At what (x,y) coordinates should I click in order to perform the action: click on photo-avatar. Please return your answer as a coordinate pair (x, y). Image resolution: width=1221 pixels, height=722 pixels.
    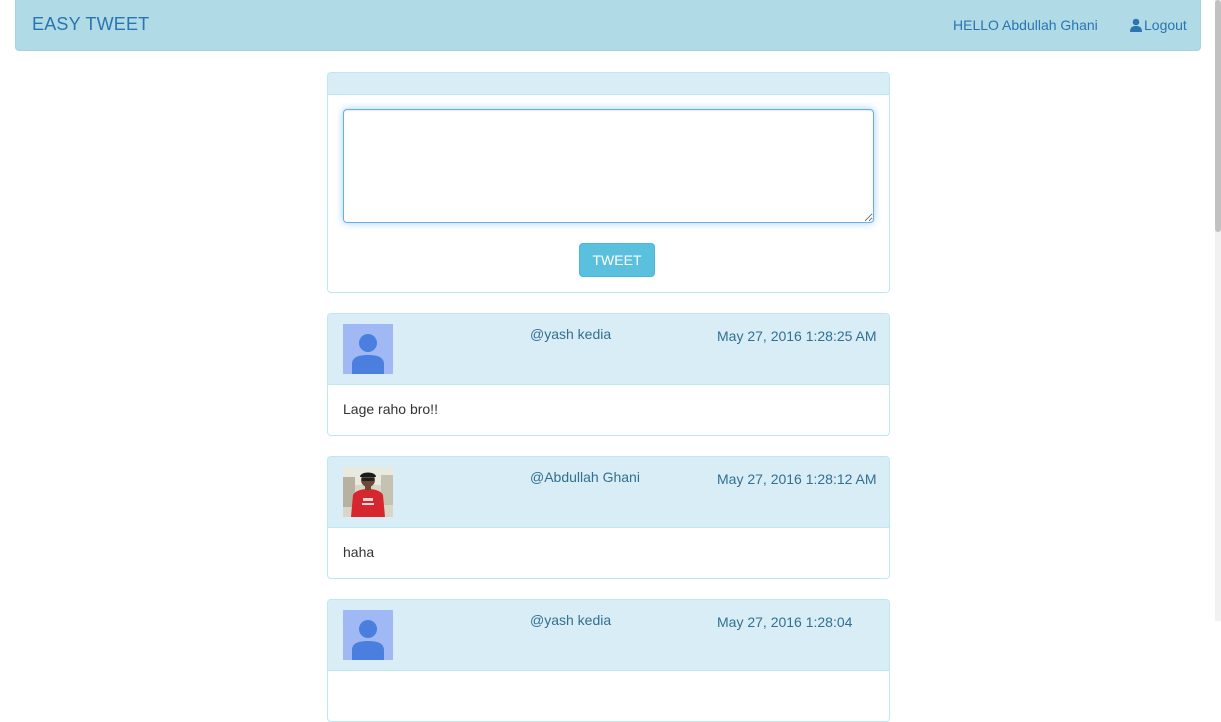
    Looking at the image, I should click on (368, 492).